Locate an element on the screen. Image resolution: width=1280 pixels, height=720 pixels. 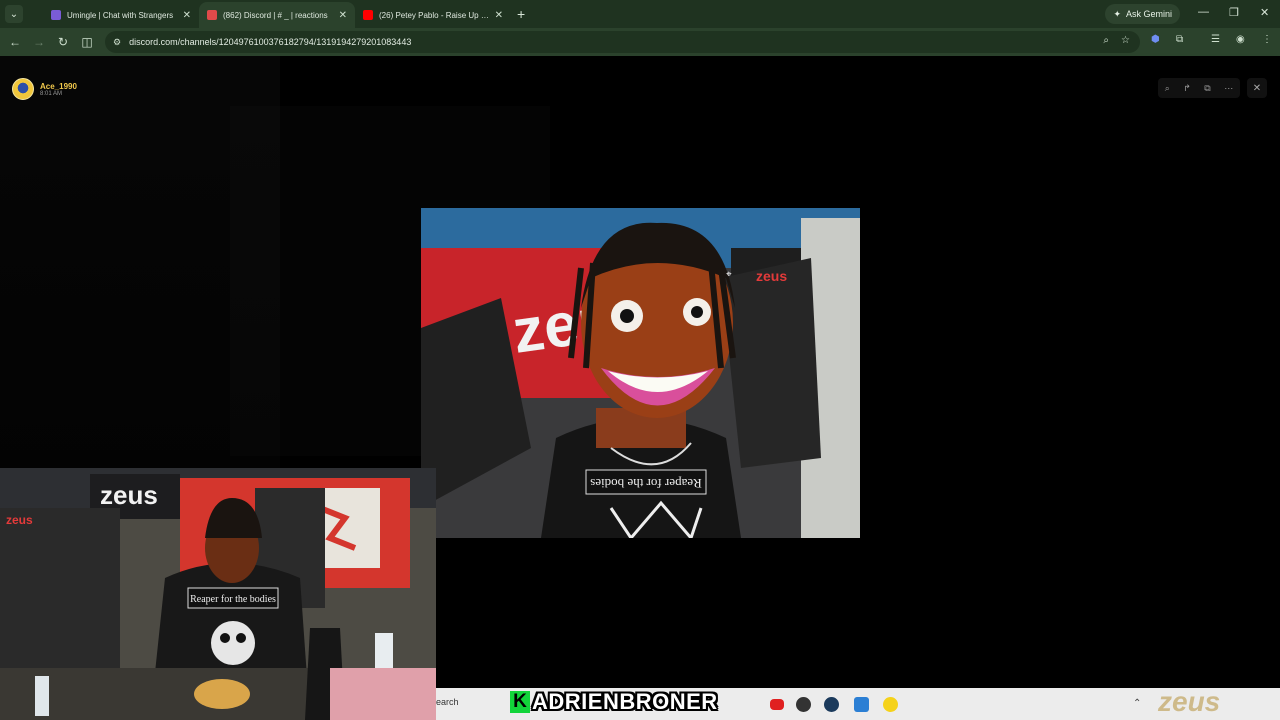
zeus-watermark-logo: zeus is located at coordinates (1189, 701).